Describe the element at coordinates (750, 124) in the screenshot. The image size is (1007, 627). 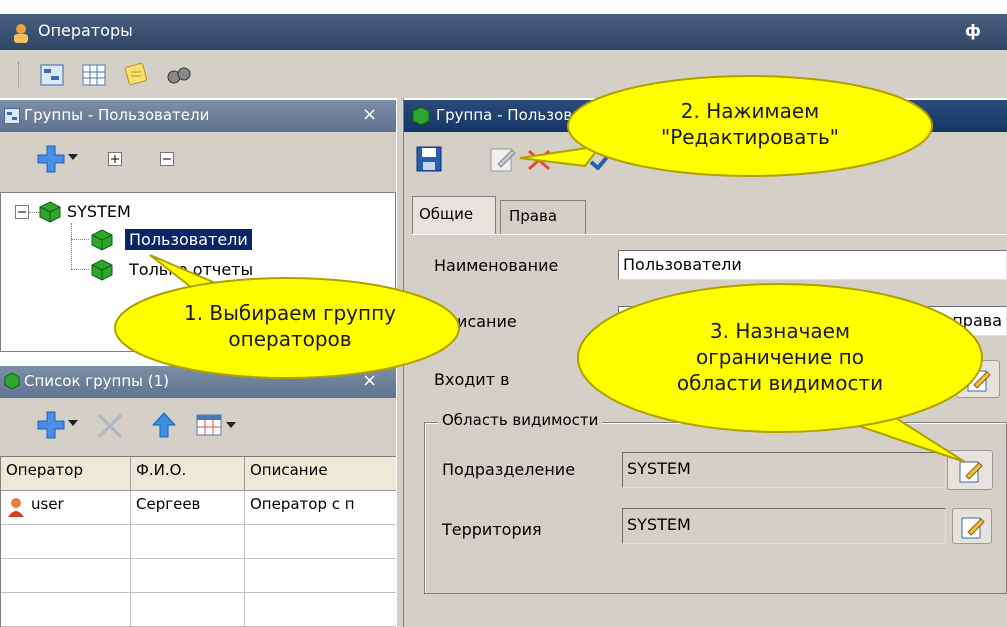
I see `callout-step2-text: 2. Нажимаем "Редактировать"` at that location.